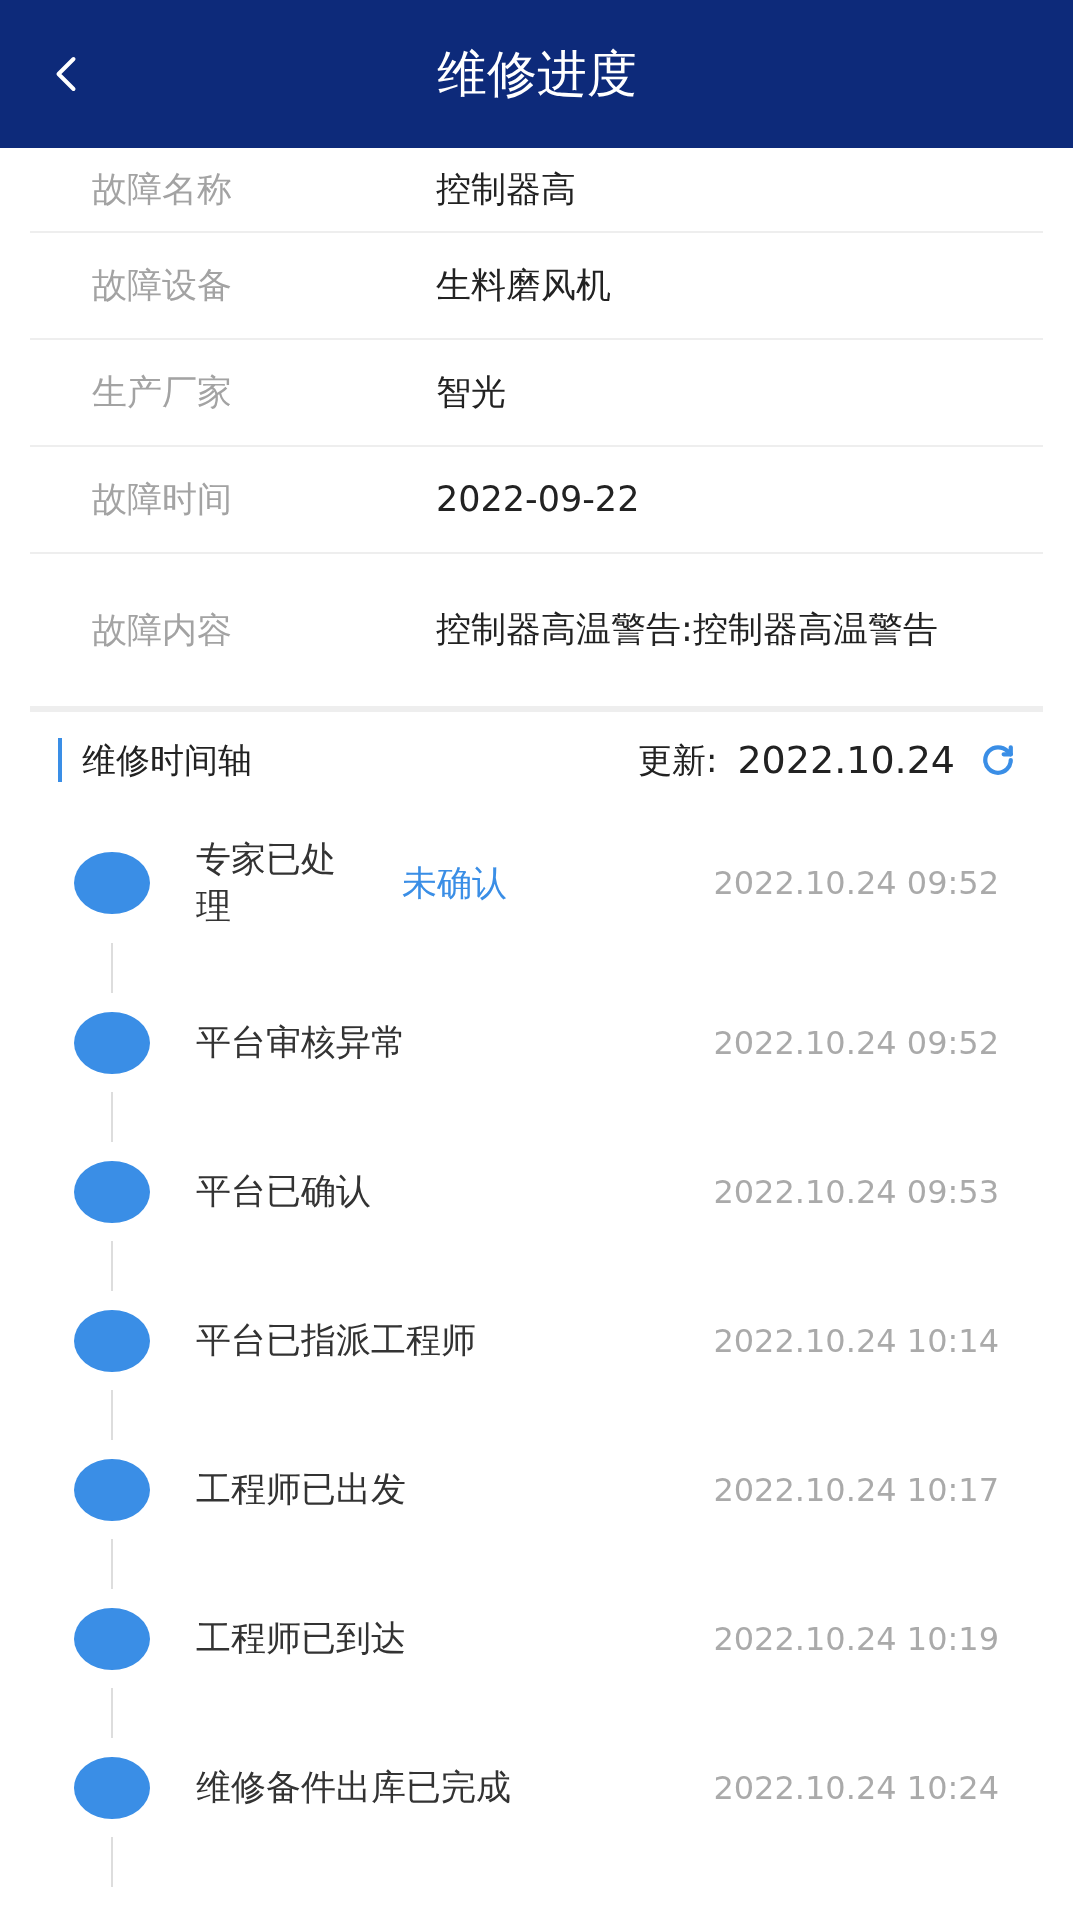  Describe the element at coordinates (506, 189) in the screenshot. I see `field-value: 控制器高` at that location.